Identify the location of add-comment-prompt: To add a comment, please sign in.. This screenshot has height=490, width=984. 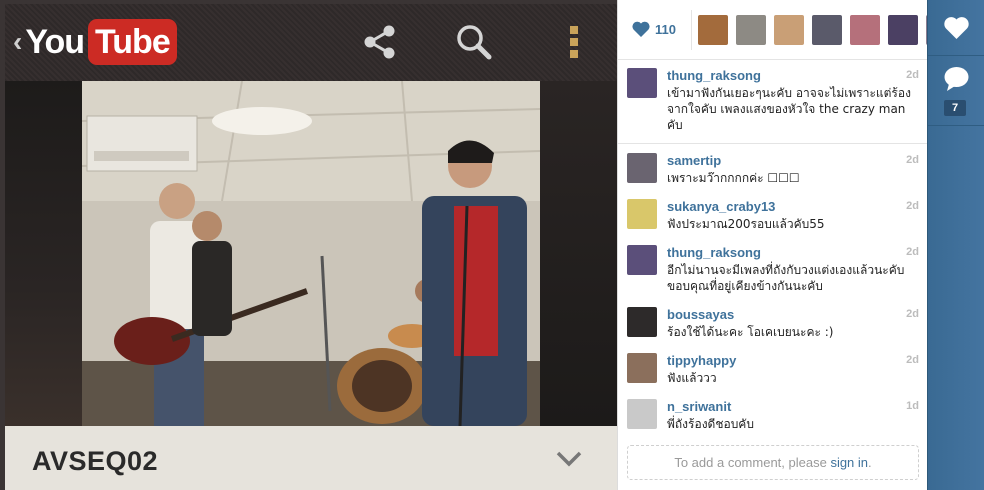
(773, 462).